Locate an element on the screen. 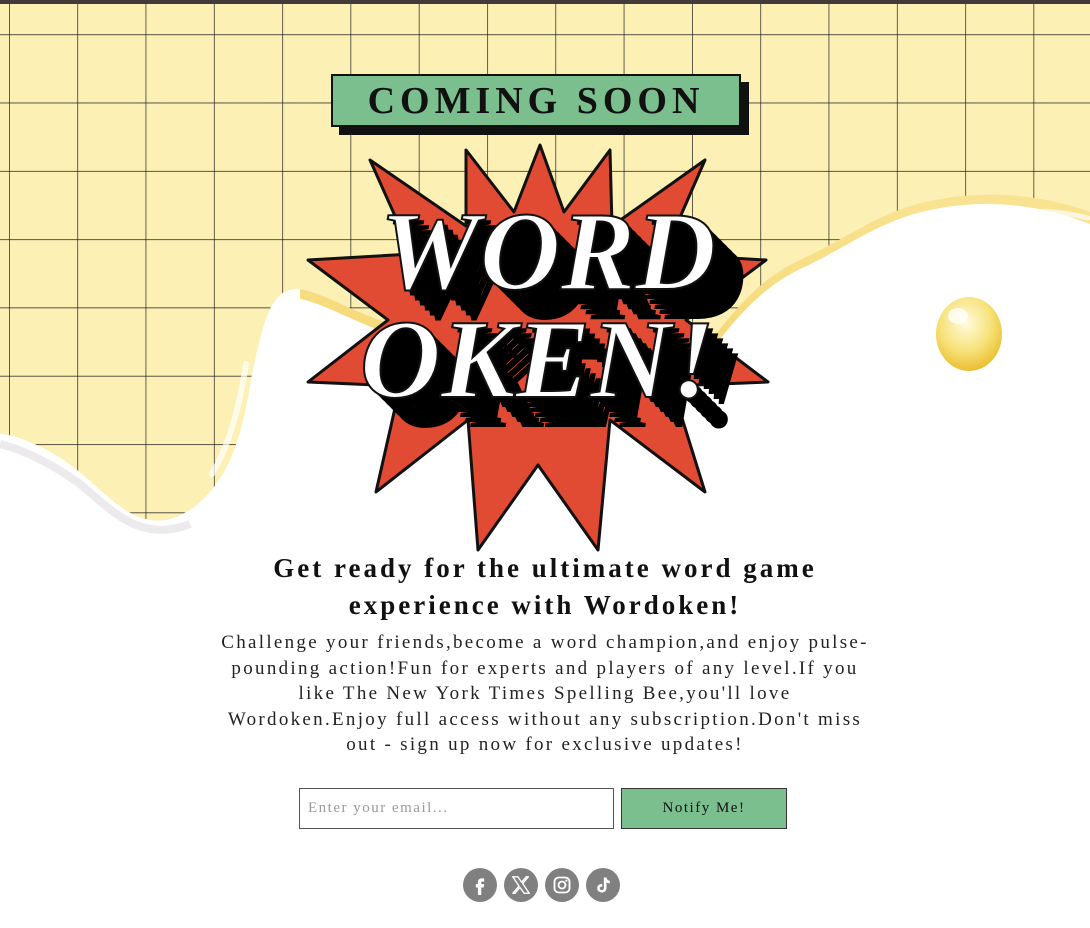  coming-soon-badge: COMING SOON is located at coordinates (536, 100).